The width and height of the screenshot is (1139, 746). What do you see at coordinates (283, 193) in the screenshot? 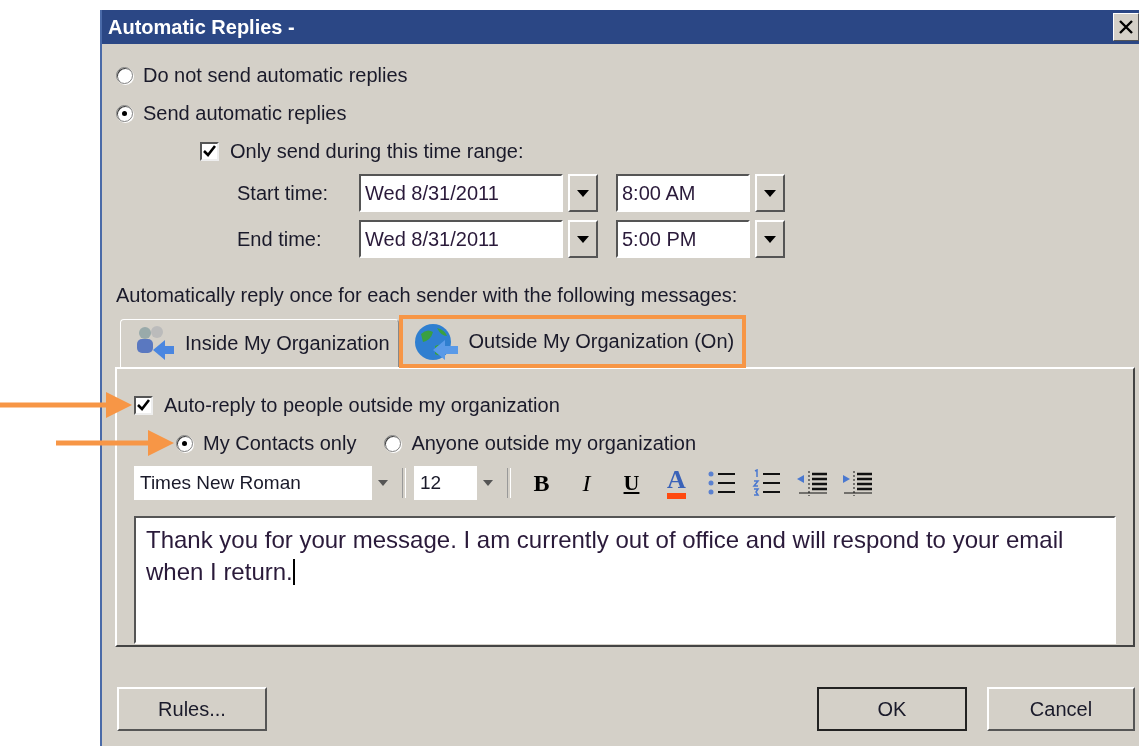
I see `field-label: Start time:` at bounding box center [283, 193].